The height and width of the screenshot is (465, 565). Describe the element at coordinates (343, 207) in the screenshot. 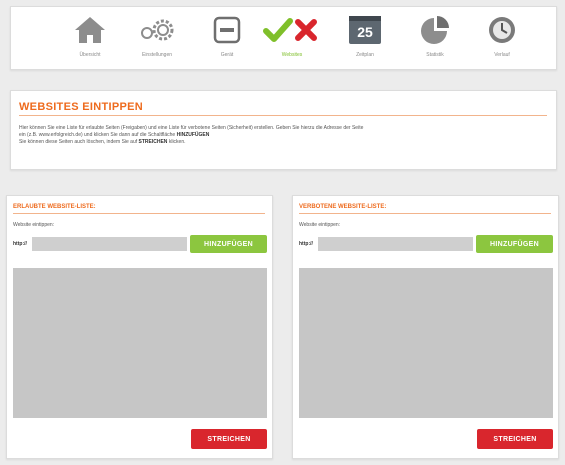

I see `blocked-list-title: VERBOTENE WEBSITE-LISTE:` at that location.